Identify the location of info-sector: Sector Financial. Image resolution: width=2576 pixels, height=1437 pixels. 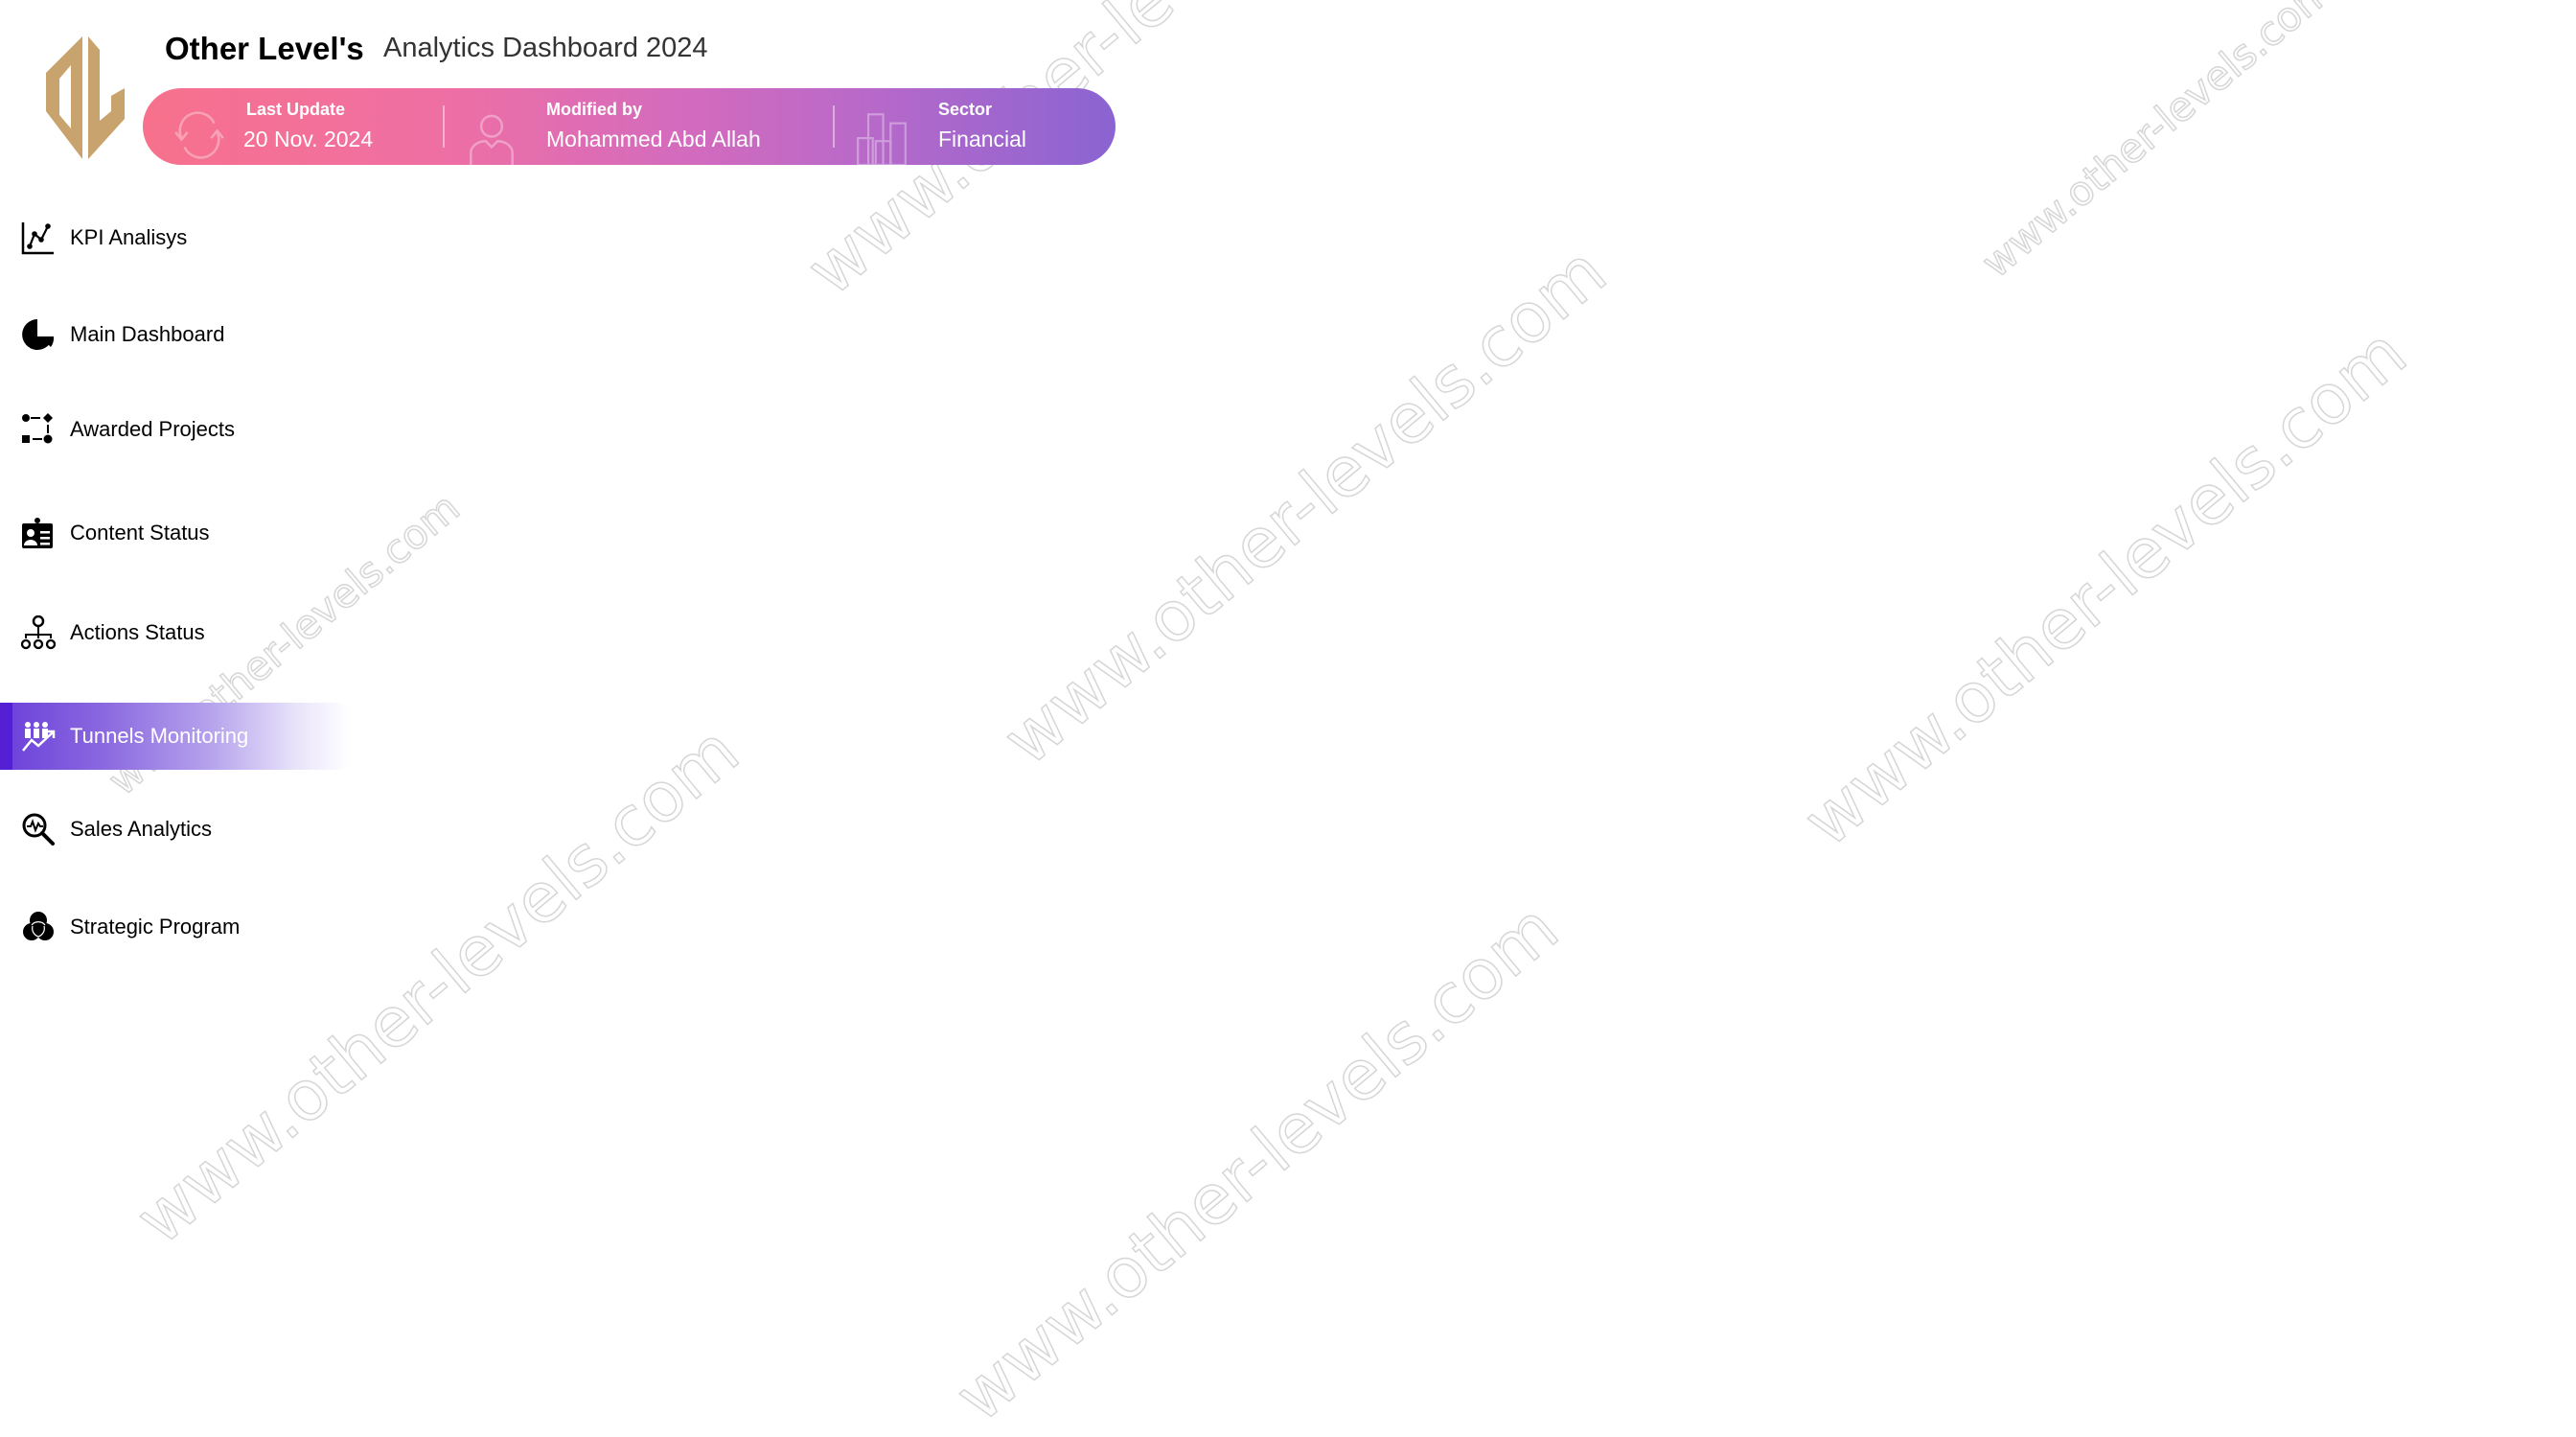
(975, 126).